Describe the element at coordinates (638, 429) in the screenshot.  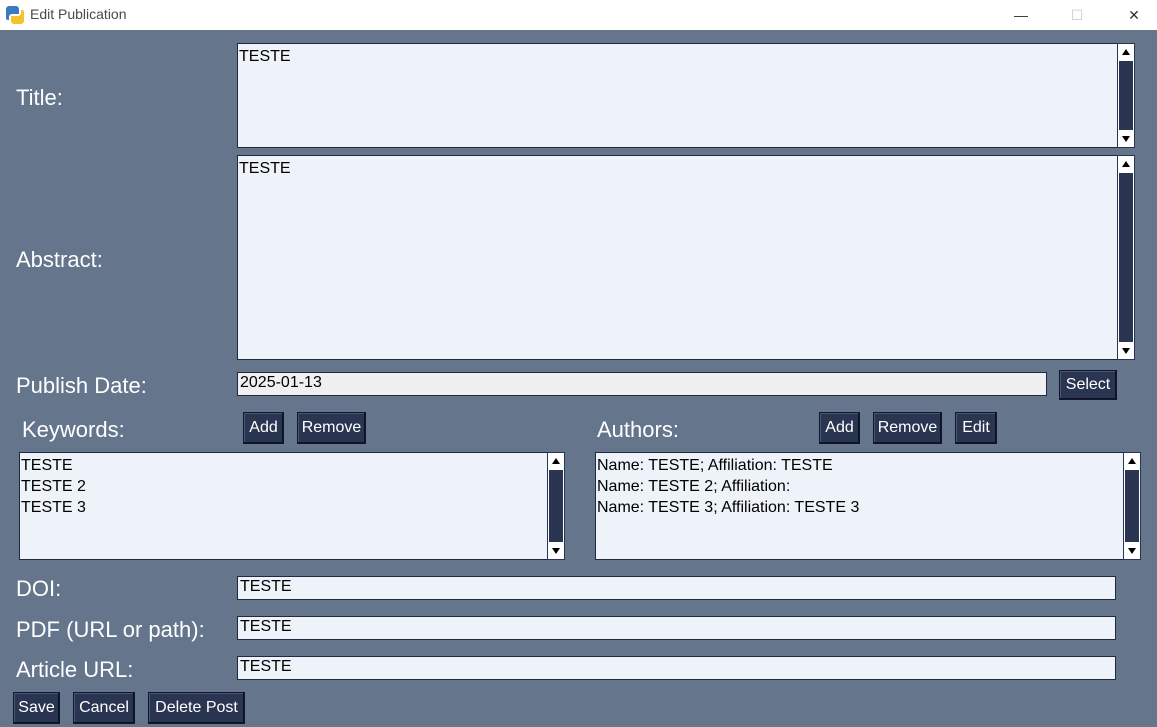
I see `authors-label: Authors:` at that location.